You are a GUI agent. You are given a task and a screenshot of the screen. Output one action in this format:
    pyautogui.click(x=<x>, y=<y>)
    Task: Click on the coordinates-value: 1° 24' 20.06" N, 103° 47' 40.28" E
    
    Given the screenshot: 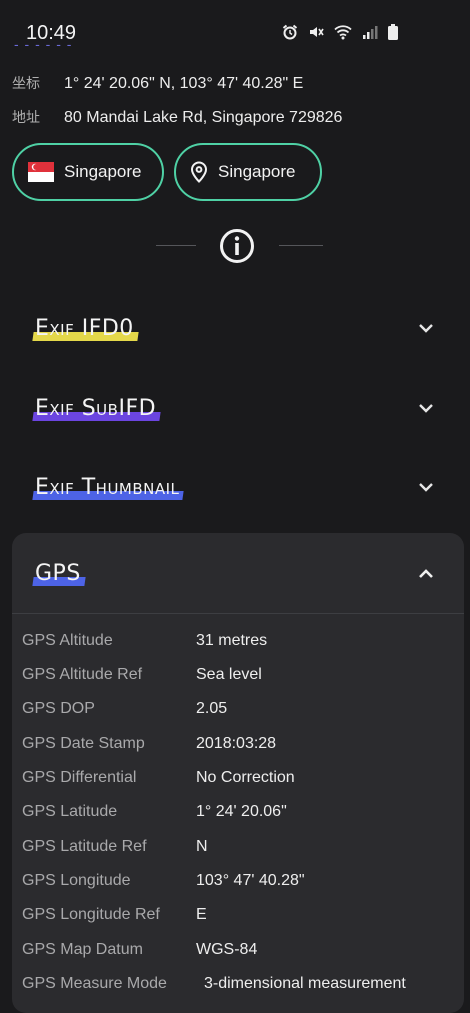 What is the action you would take?
    pyautogui.click(x=184, y=83)
    